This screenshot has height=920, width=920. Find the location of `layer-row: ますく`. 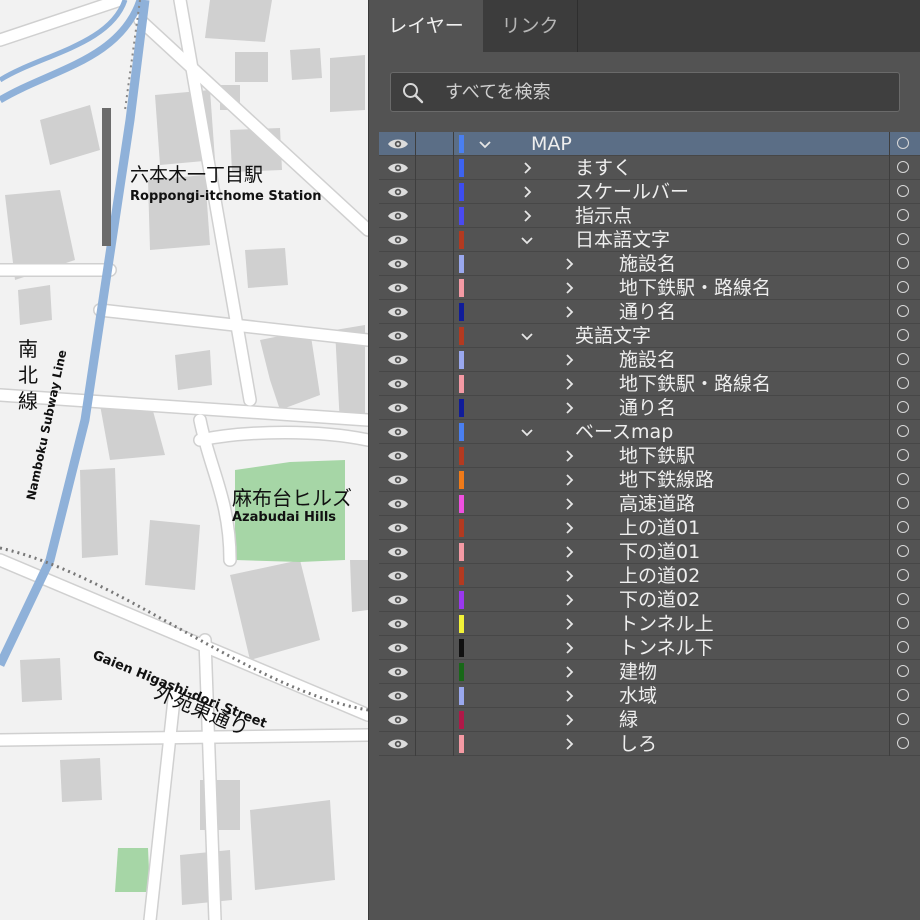

layer-row: ますく is located at coordinates (649, 168).